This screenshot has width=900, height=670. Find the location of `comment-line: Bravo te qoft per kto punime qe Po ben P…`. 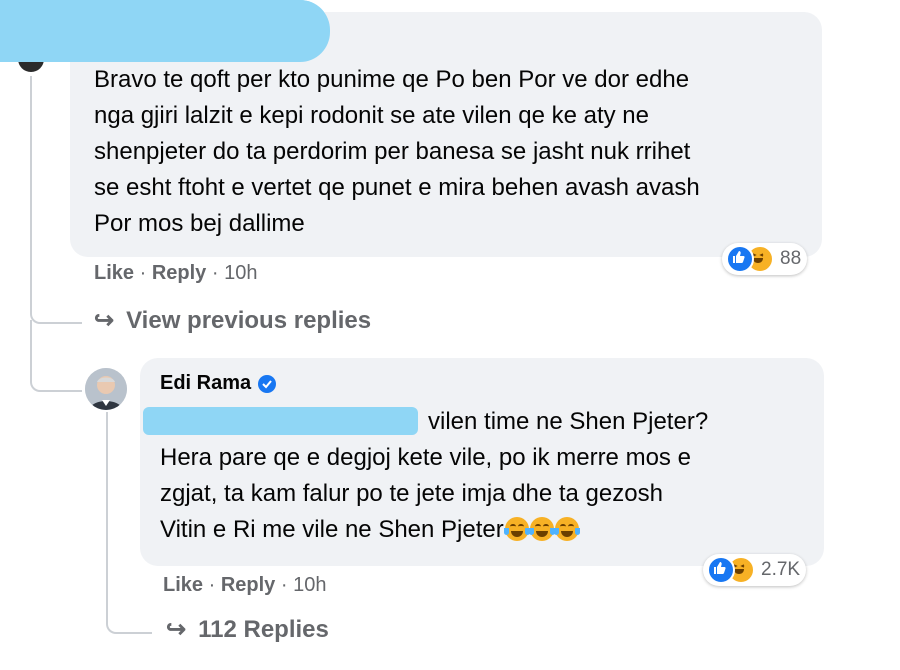

comment-line: Bravo te qoft per kto punime qe Po ben P… is located at coordinates (392, 79).